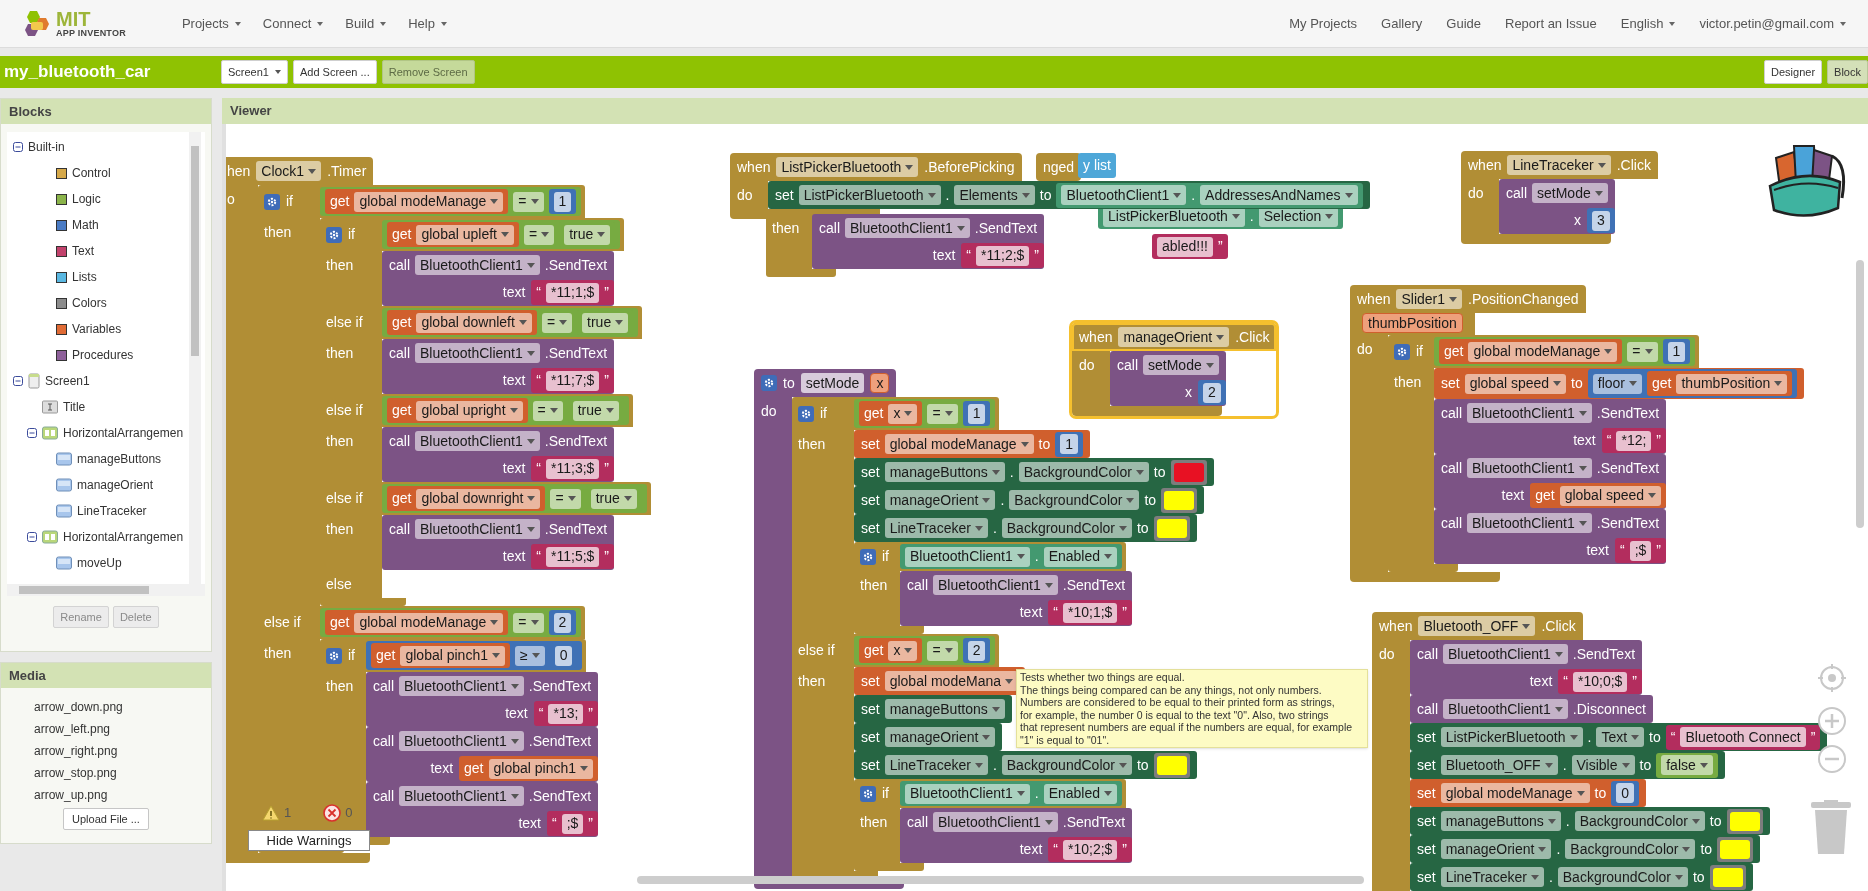 This screenshot has height=891, width=1868. I want to click on menu-item: My Projects, so click(1323, 23).